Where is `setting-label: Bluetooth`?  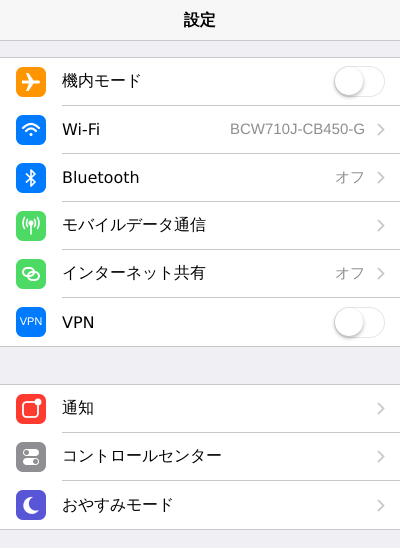 setting-label: Bluetooth is located at coordinates (101, 177).